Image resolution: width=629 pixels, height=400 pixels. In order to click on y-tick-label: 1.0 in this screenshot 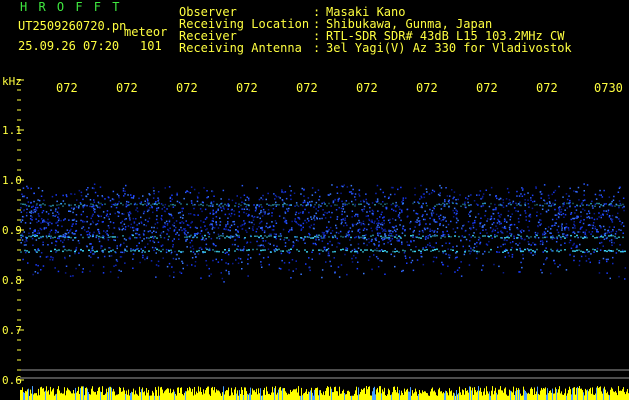, I will do `click(12, 180)`.